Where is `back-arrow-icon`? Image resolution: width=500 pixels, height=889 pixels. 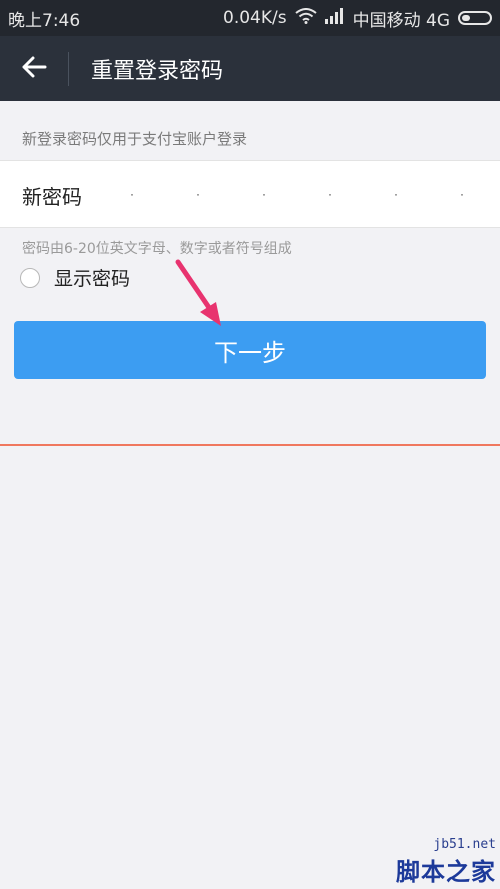 back-arrow-icon is located at coordinates (34, 69).